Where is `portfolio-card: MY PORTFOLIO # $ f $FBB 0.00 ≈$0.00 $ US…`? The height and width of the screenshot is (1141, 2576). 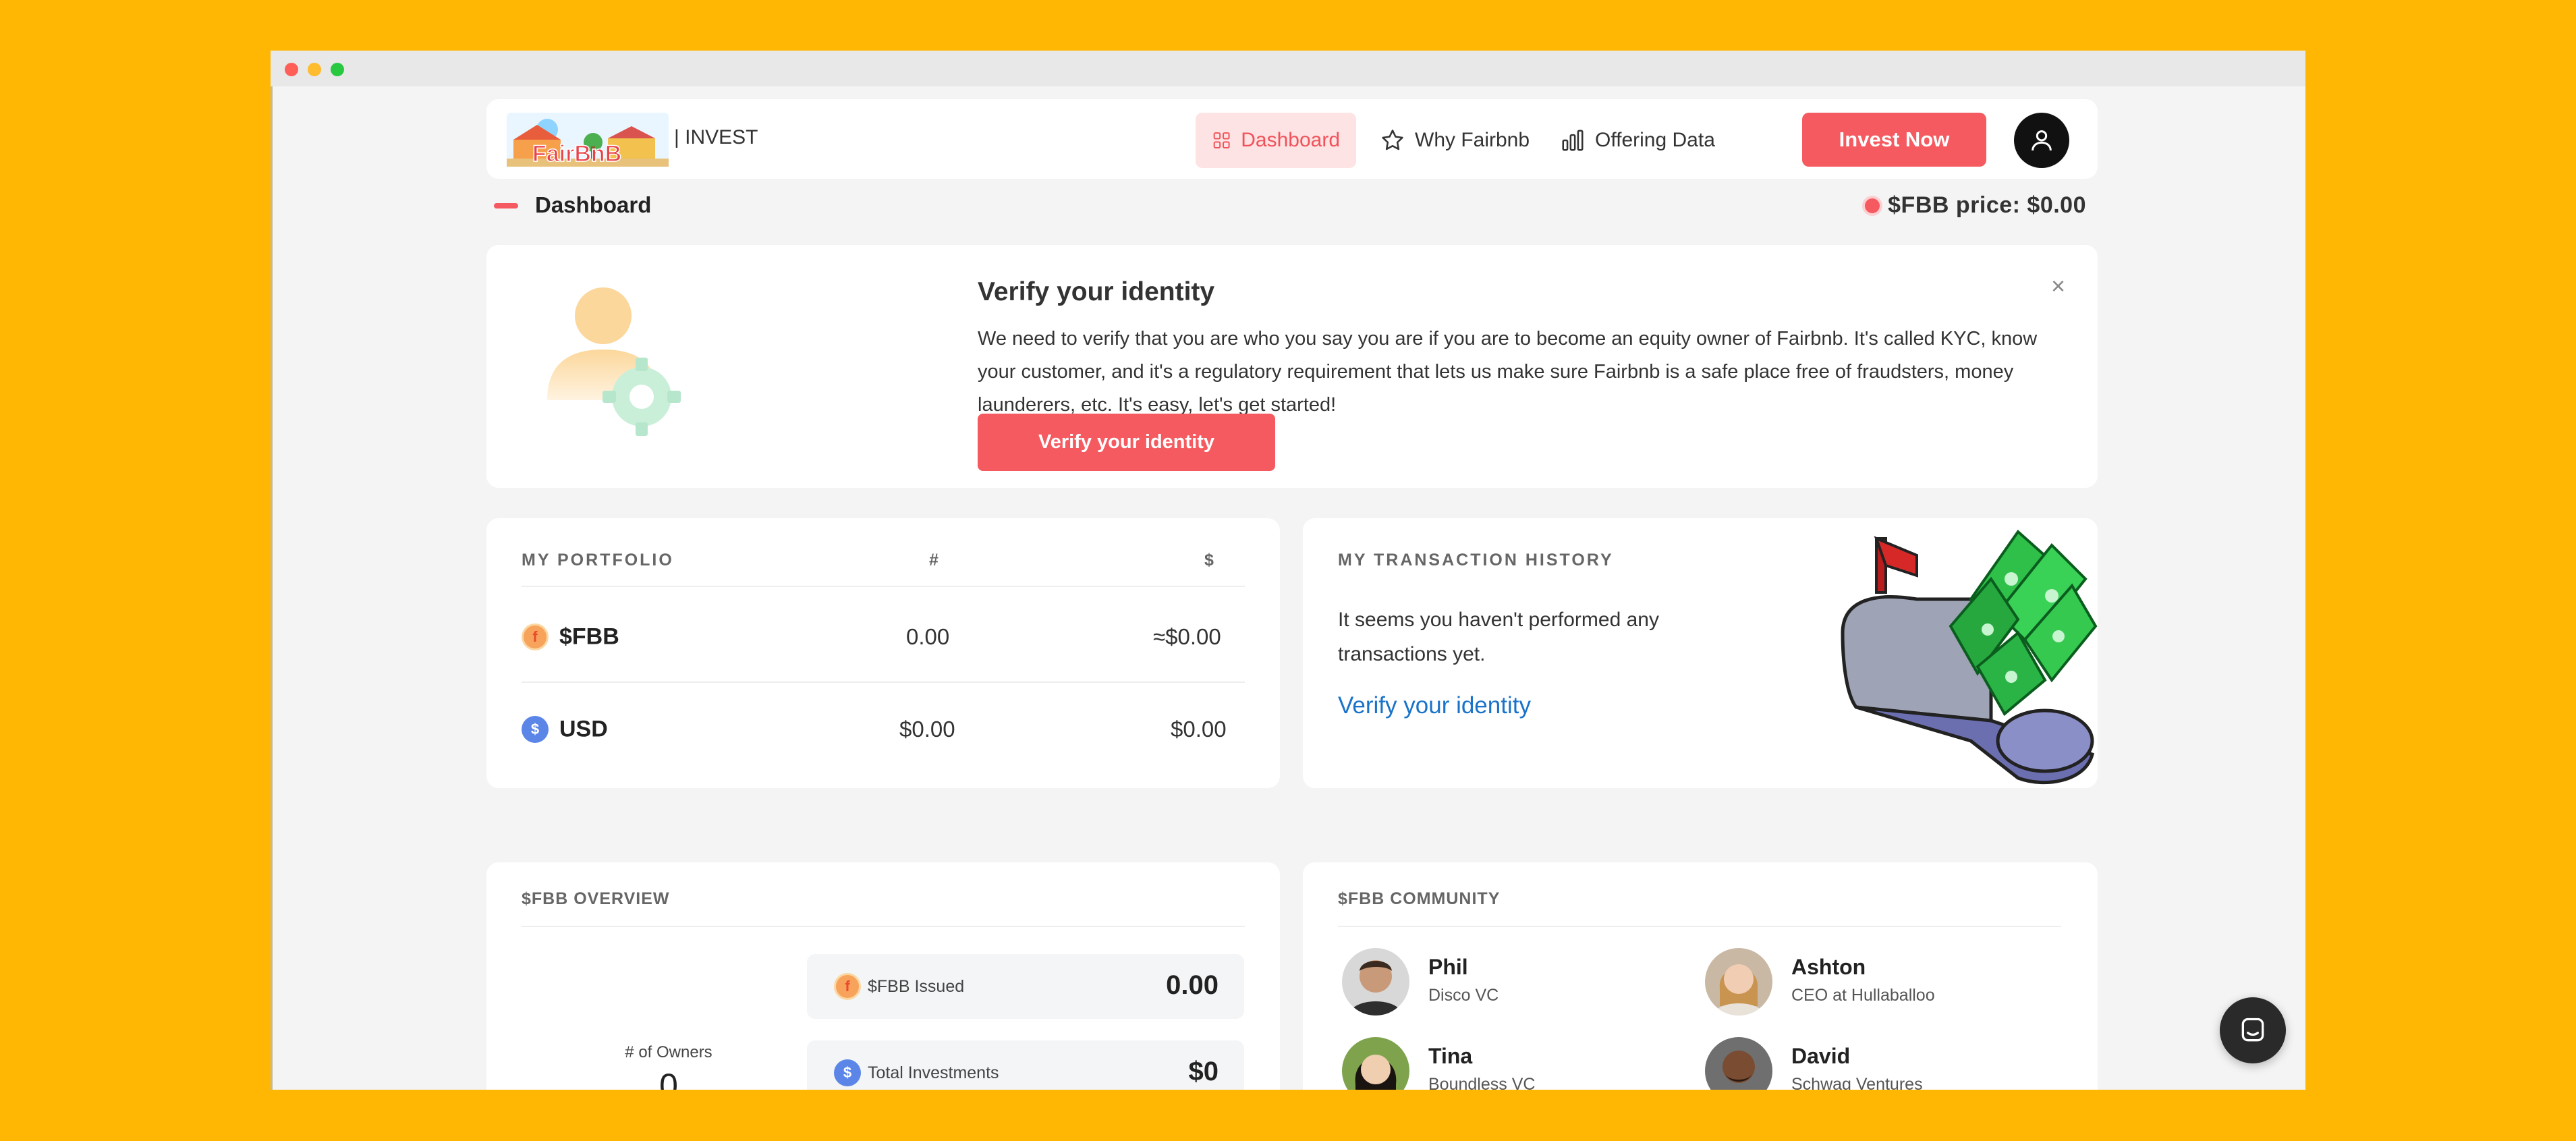
portfolio-card: MY PORTFOLIO # $ f $FBB 0.00 ≈$0.00 $ US… is located at coordinates (883, 653).